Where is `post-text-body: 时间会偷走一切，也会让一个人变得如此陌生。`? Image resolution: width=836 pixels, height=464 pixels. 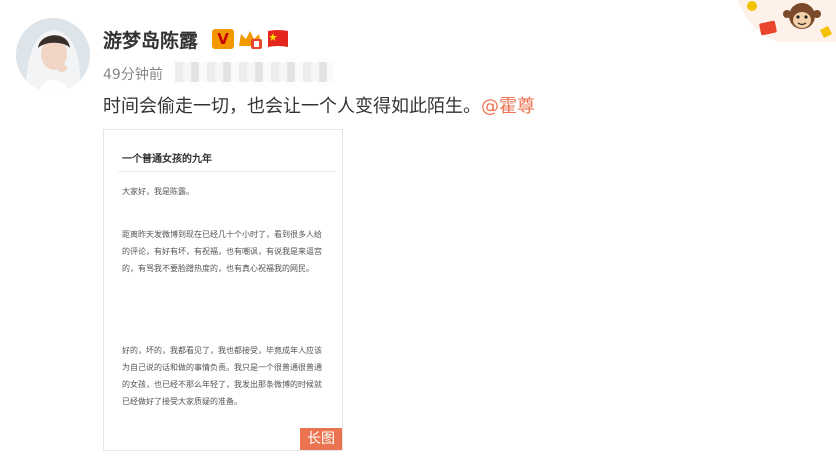
post-text-body: 时间会偷走一切，也会让一个人变得如此陌生。 is located at coordinates (292, 106).